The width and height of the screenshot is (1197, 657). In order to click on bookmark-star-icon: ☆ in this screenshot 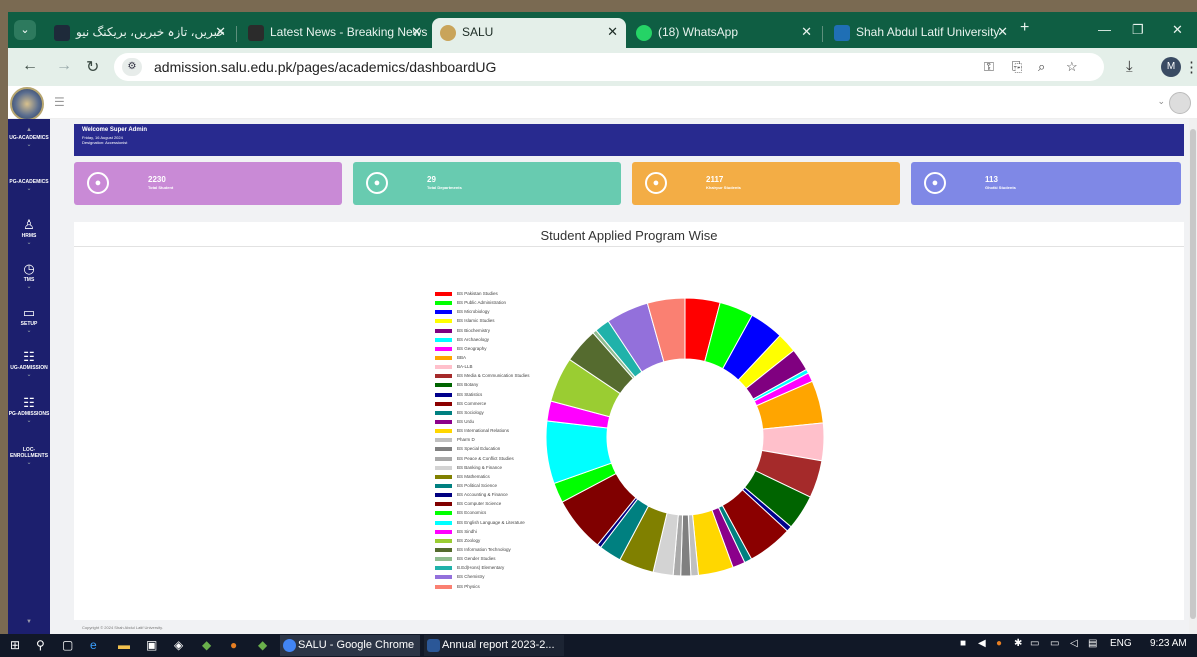, I will do `click(1072, 67)`.